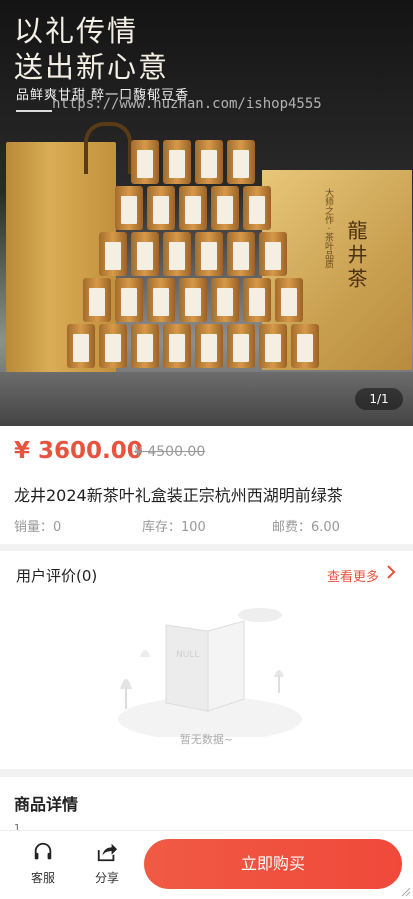  What do you see at coordinates (306, 527) in the screenshot?
I see `shipping-fee: 邮费：6.00` at bounding box center [306, 527].